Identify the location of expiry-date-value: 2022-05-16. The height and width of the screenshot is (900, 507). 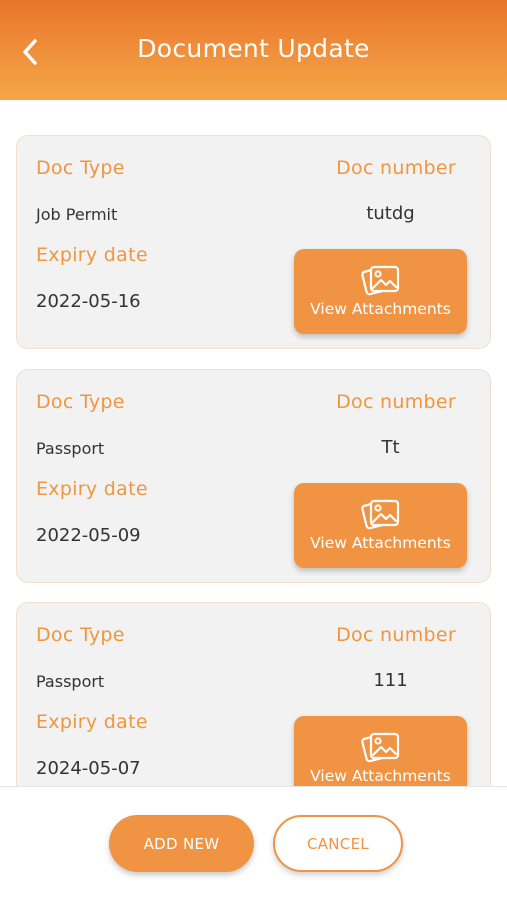
(88, 301).